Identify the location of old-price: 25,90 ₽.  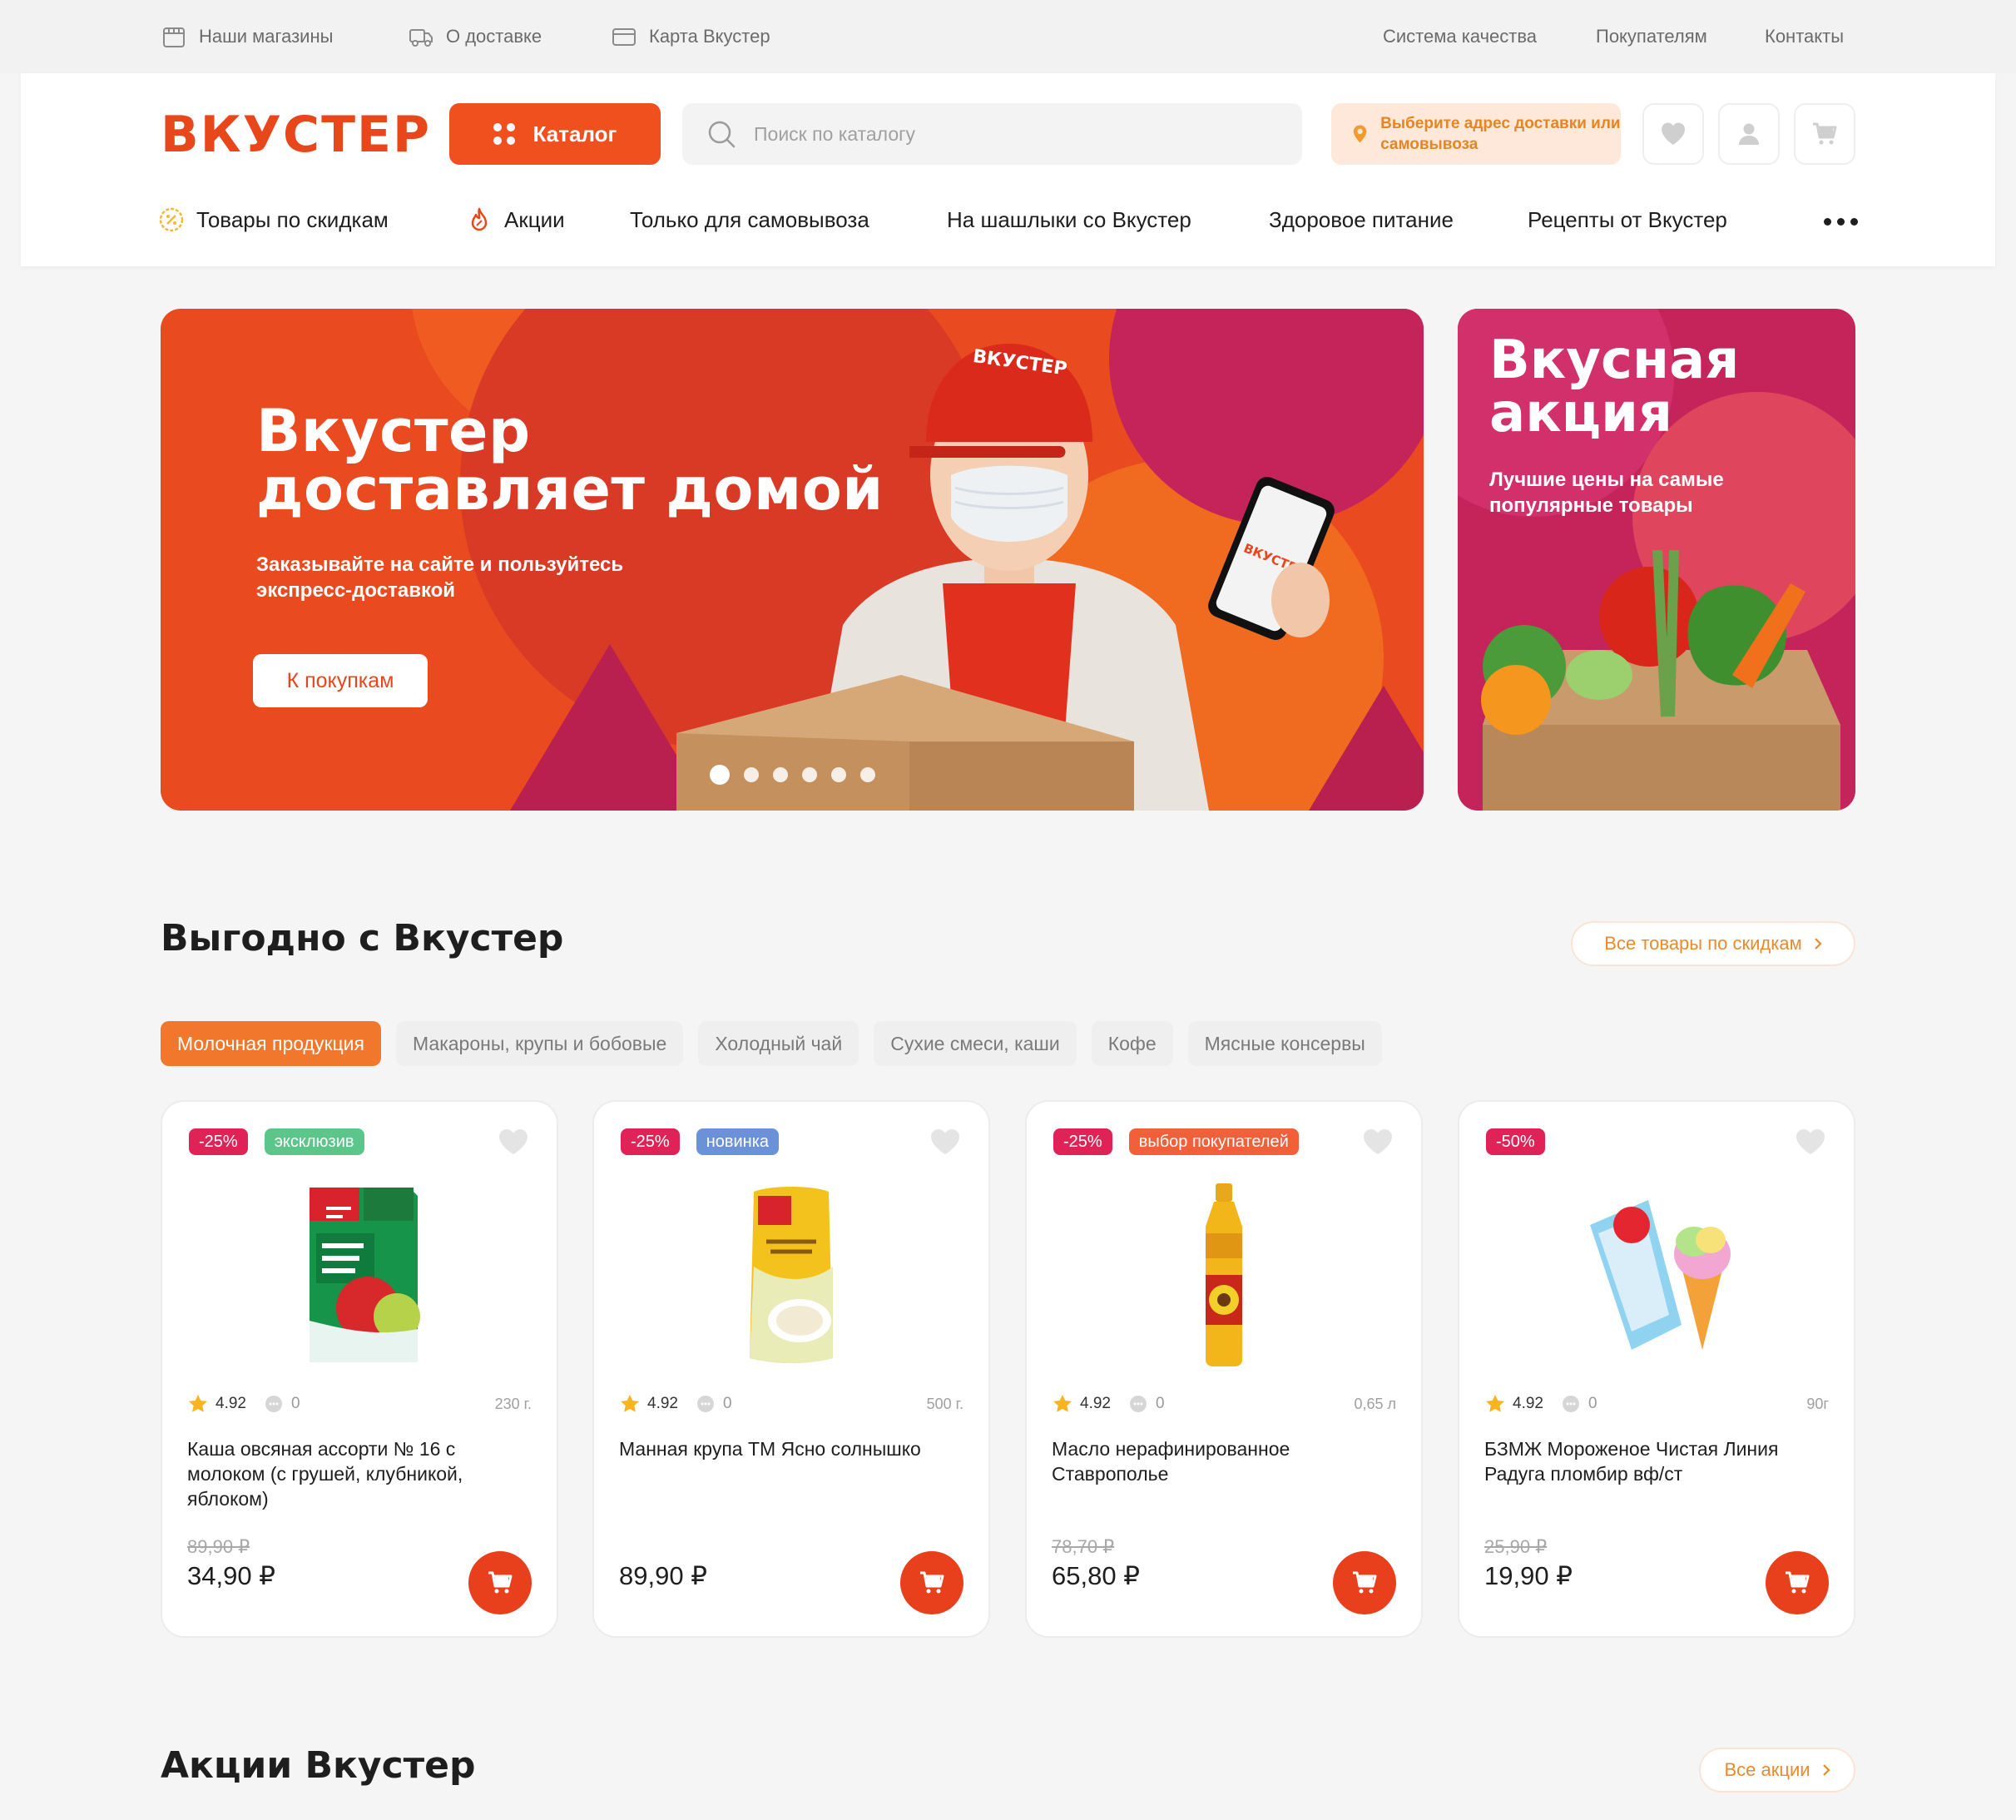
(1516, 1546).